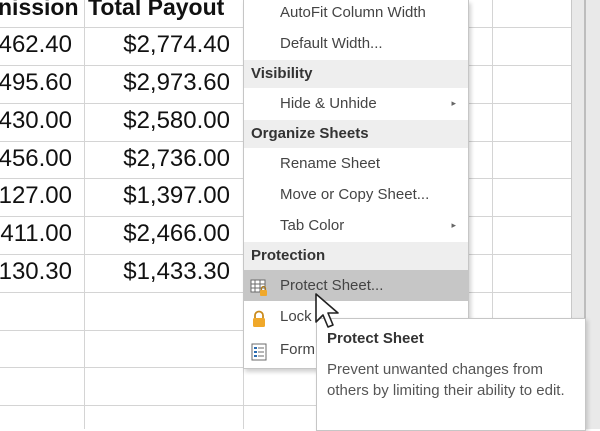 Image resolution: width=600 pixels, height=431 pixels. Describe the element at coordinates (36, 272) in the screenshot. I see `table-cell: 130.30` at that location.